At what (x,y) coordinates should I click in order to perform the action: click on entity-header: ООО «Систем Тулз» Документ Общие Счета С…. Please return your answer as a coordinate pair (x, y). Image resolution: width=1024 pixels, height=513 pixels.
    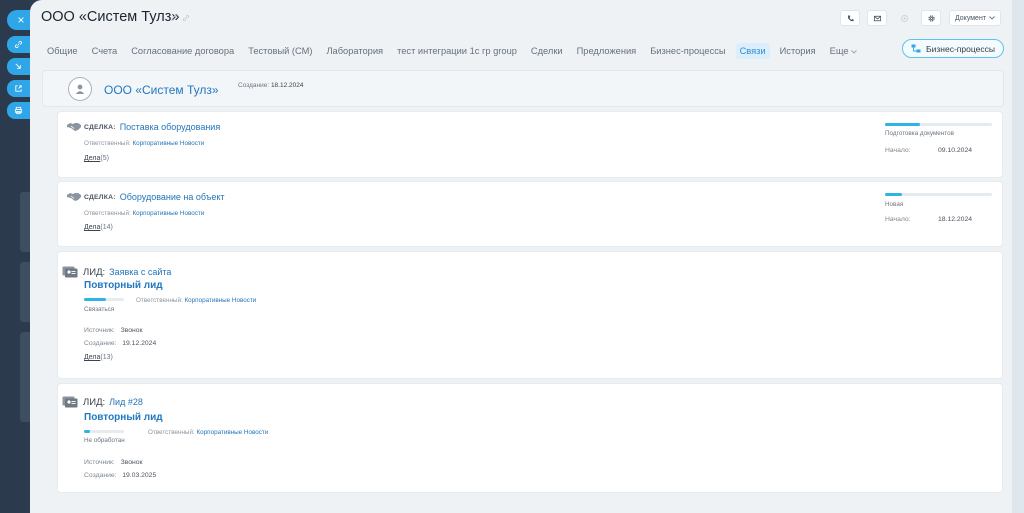
    Looking at the image, I should click on (521, 34).